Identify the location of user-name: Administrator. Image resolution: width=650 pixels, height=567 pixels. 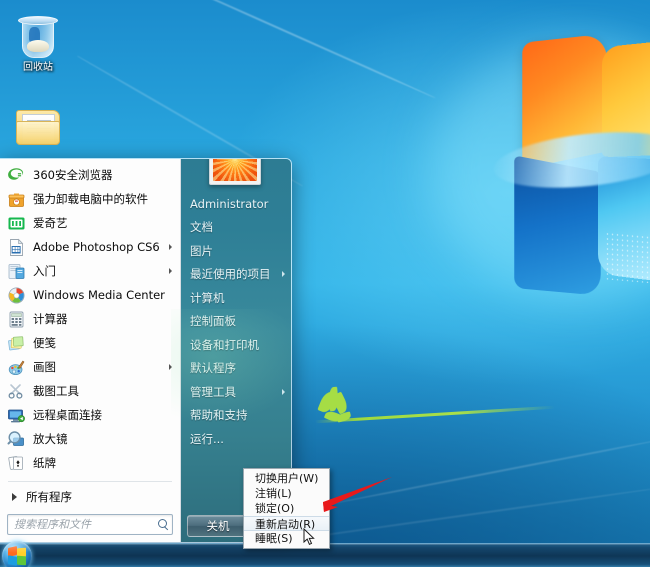
(236, 204).